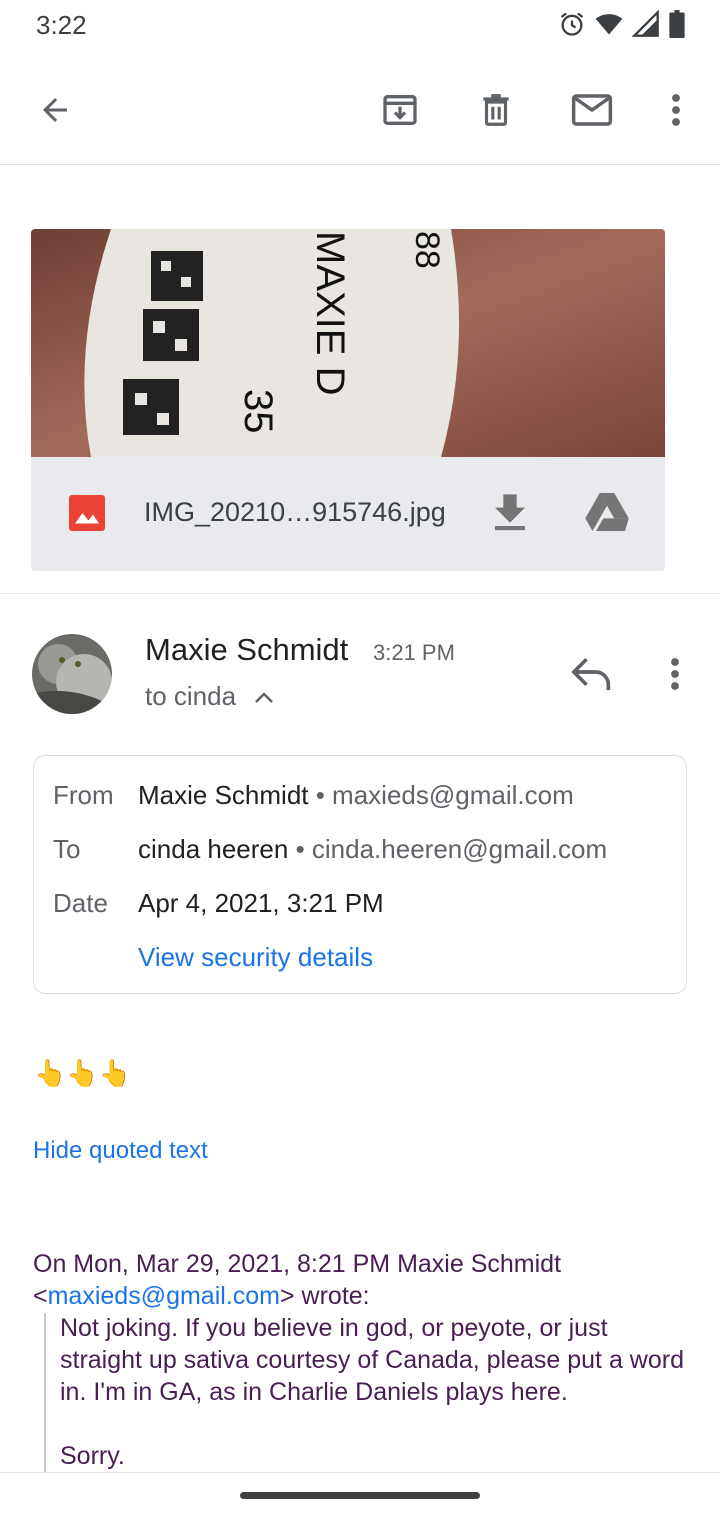 This screenshot has width=720, height=1520. I want to click on from-value: Maxie Schmidt • maxieds@gmail.com, so click(356, 795).